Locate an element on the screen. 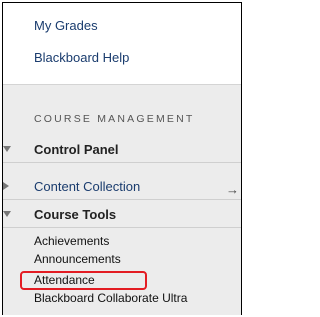  attendance-highlight-box is located at coordinates (83, 280).